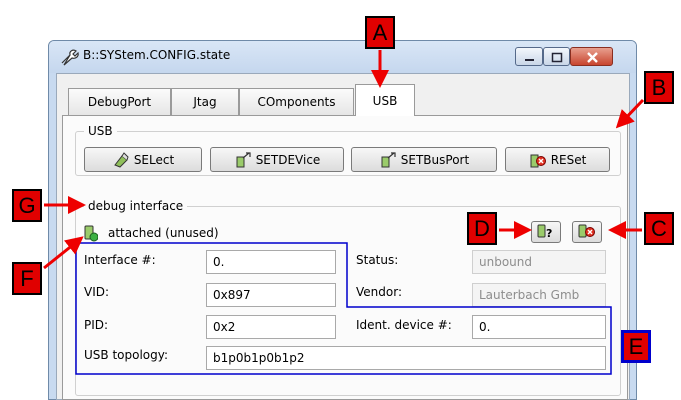 The width and height of the screenshot is (681, 400). What do you see at coordinates (539, 295) in the screenshot?
I see `vendor-field: Lauterbach Gmb` at bounding box center [539, 295].